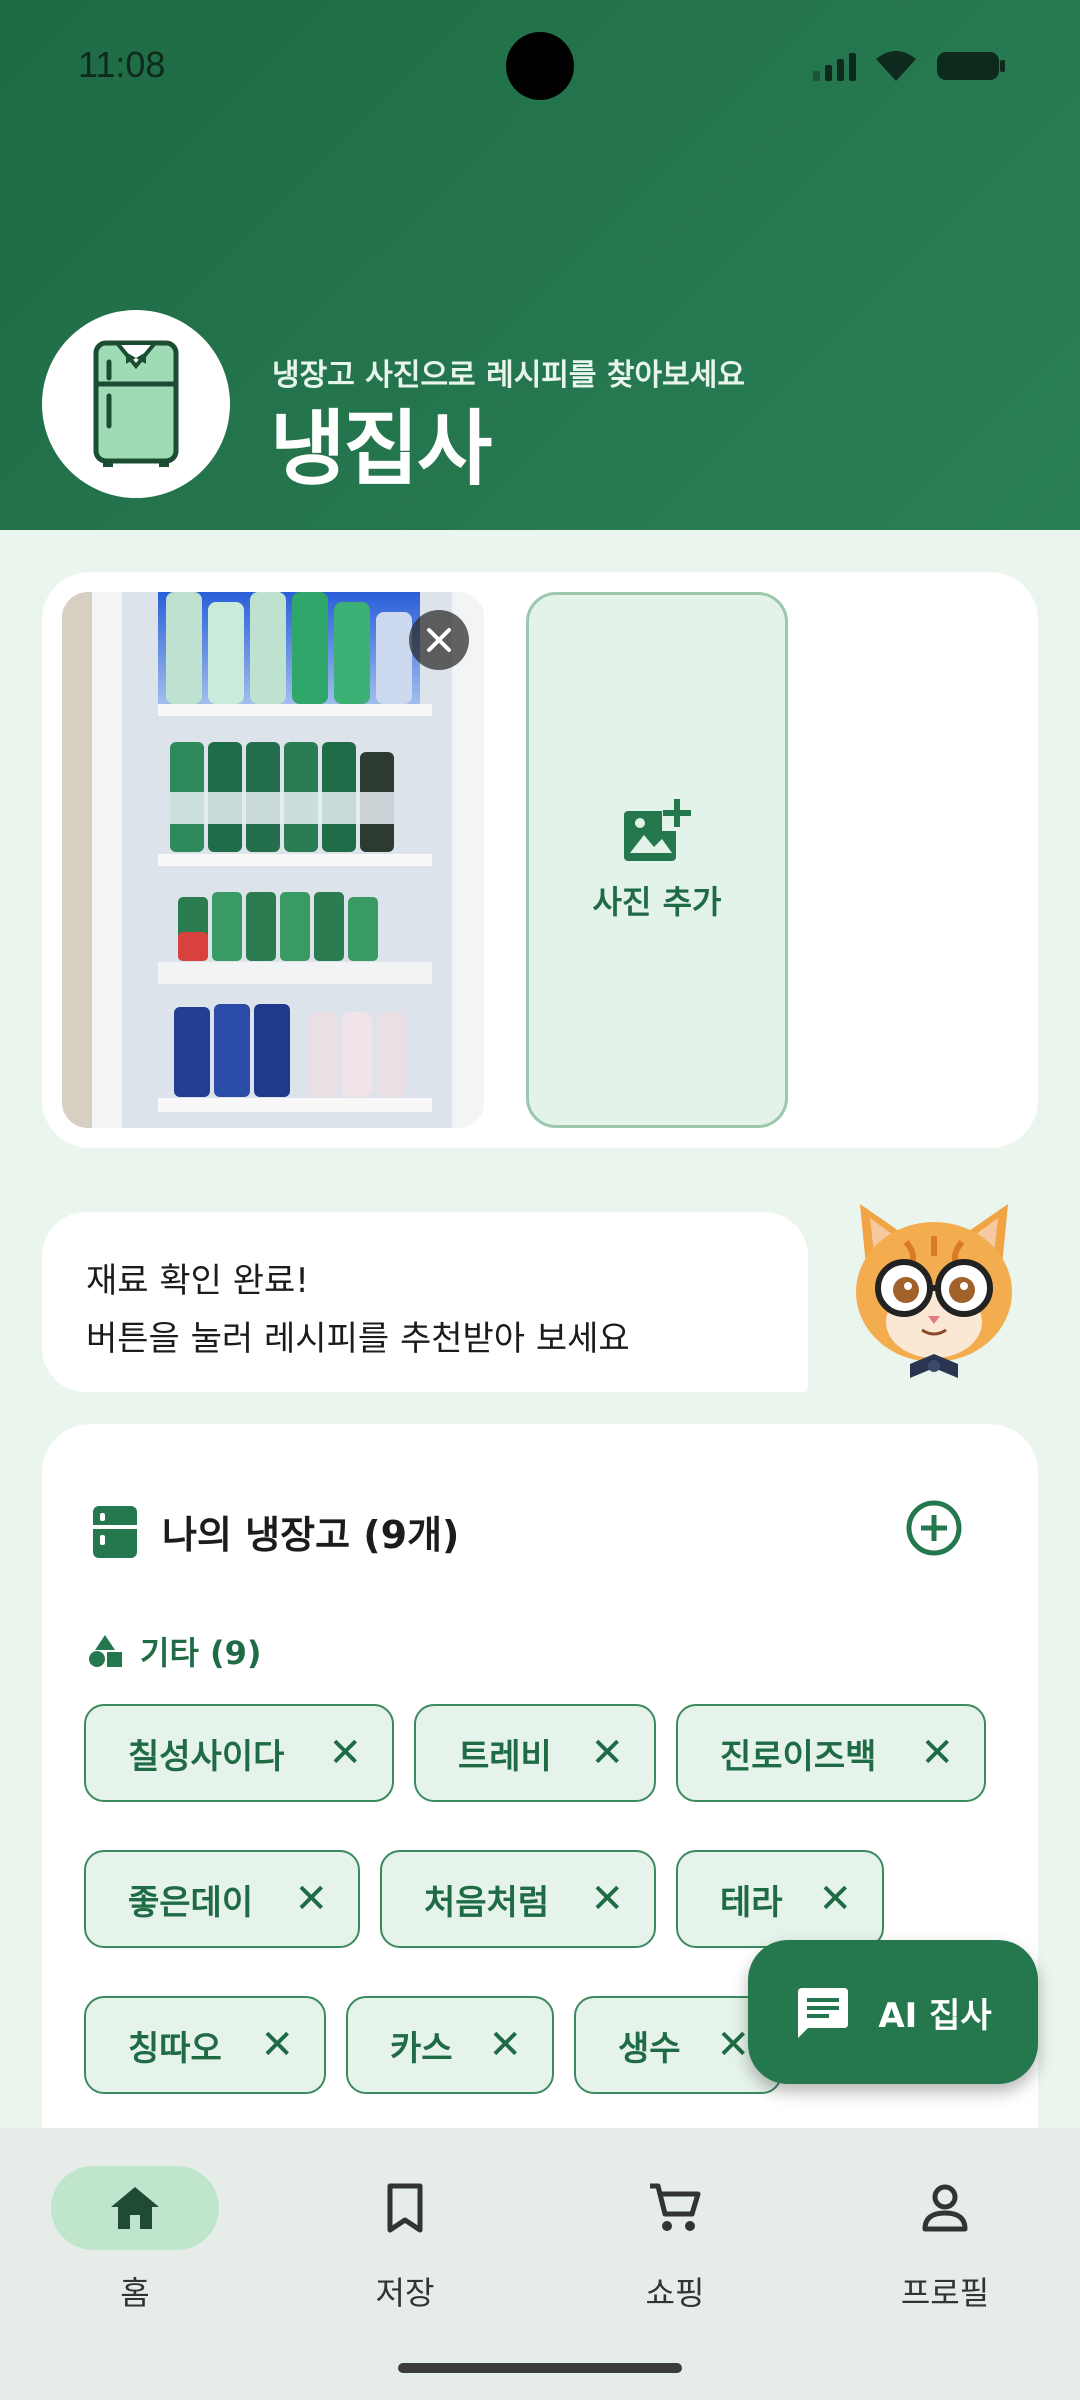 This screenshot has width=1080, height=2400. I want to click on category-label: 기타 (9), so click(201, 1653).